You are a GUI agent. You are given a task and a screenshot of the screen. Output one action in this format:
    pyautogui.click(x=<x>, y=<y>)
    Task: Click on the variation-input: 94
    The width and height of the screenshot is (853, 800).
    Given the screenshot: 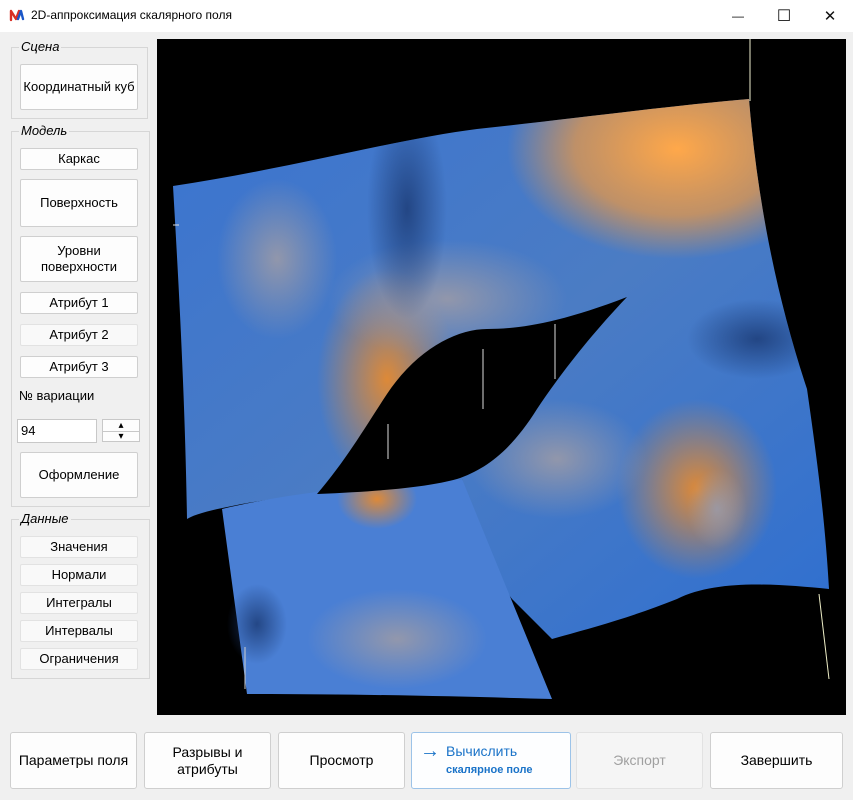 What is the action you would take?
    pyautogui.click(x=57, y=431)
    